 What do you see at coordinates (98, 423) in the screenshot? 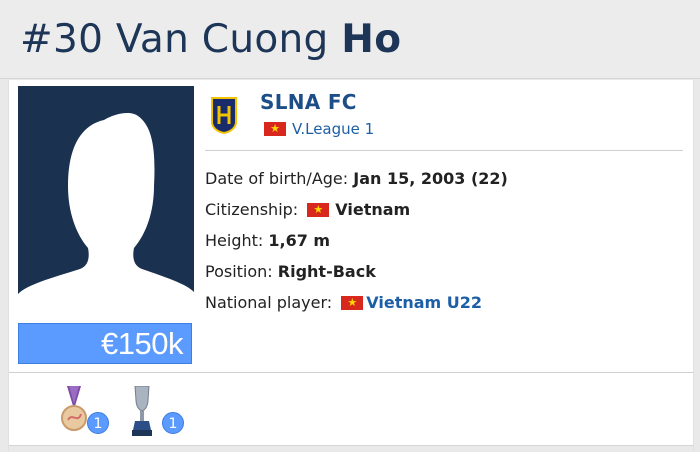
I see `medal-count-badge: 1` at bounding box center [98, 423].